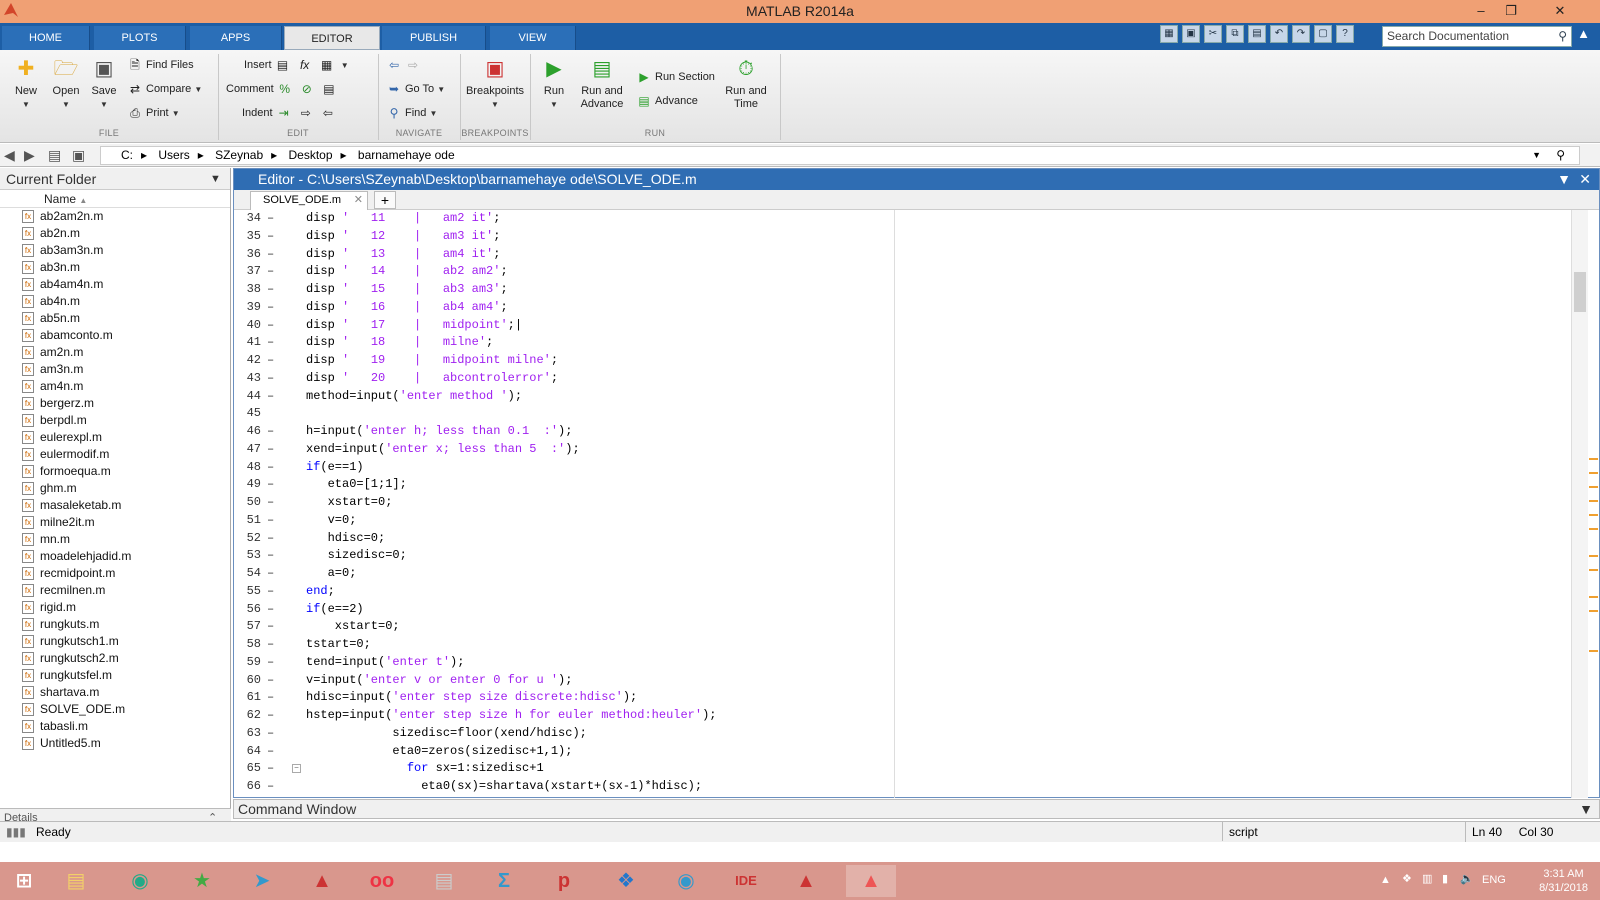 Image resolution: width=1600 pixels, height=900 pixels. Describe the element at coordinates (1511, 11) in the screenshot. I see `maximize-button: ❐` at that location.